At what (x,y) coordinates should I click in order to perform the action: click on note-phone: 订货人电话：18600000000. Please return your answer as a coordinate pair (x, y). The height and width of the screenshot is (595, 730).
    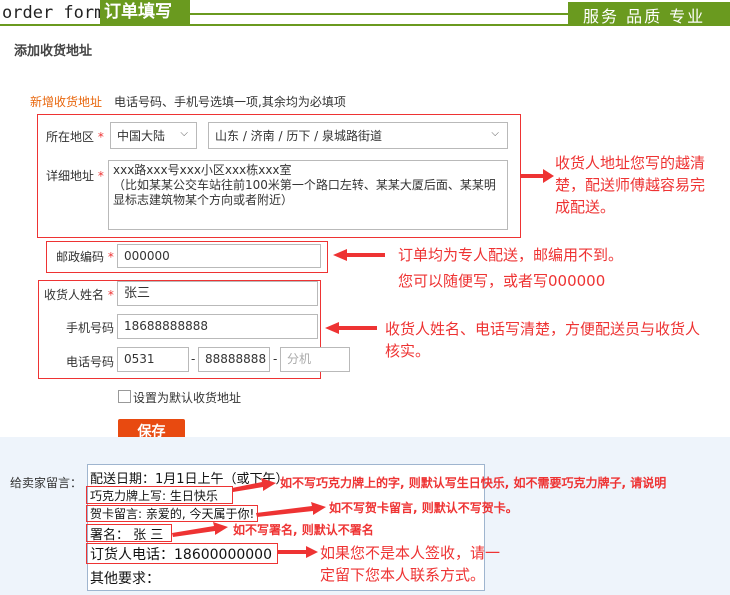
    Looking at the image, I should click on (181, 555).